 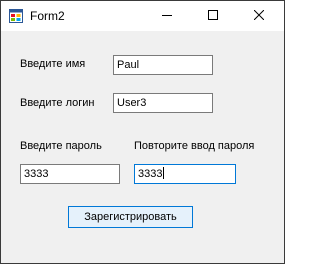 I want to click on maximize-icon, so click(x=213, y=16).